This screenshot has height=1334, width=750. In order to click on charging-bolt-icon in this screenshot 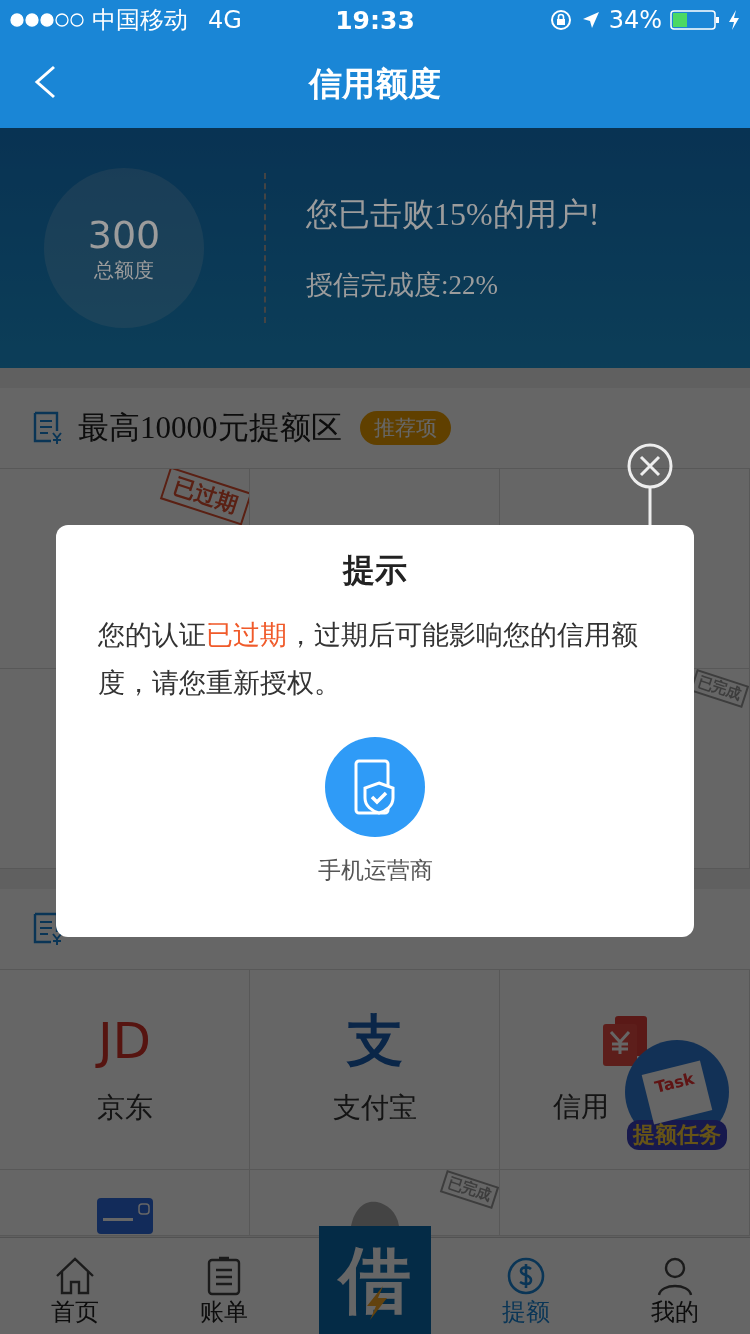, I will do `click(734, 20)`.